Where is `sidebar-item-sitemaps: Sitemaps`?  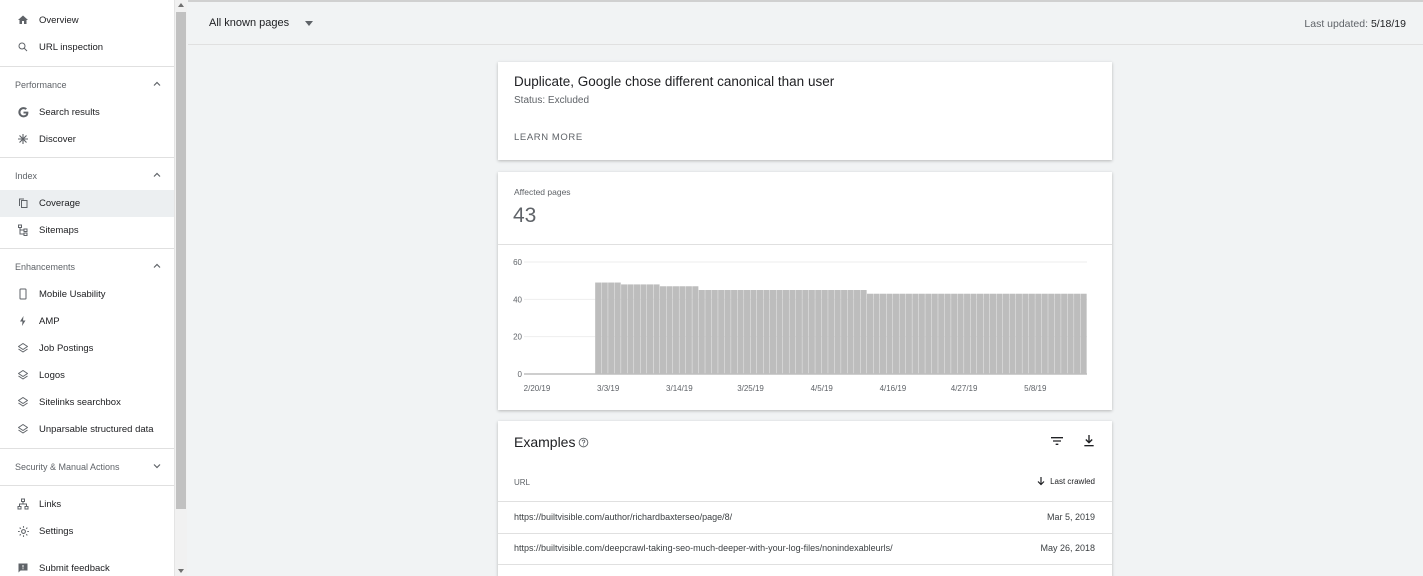
sidebar-item-sitemaps: Sitemaps is located at coordinates (87, 230).